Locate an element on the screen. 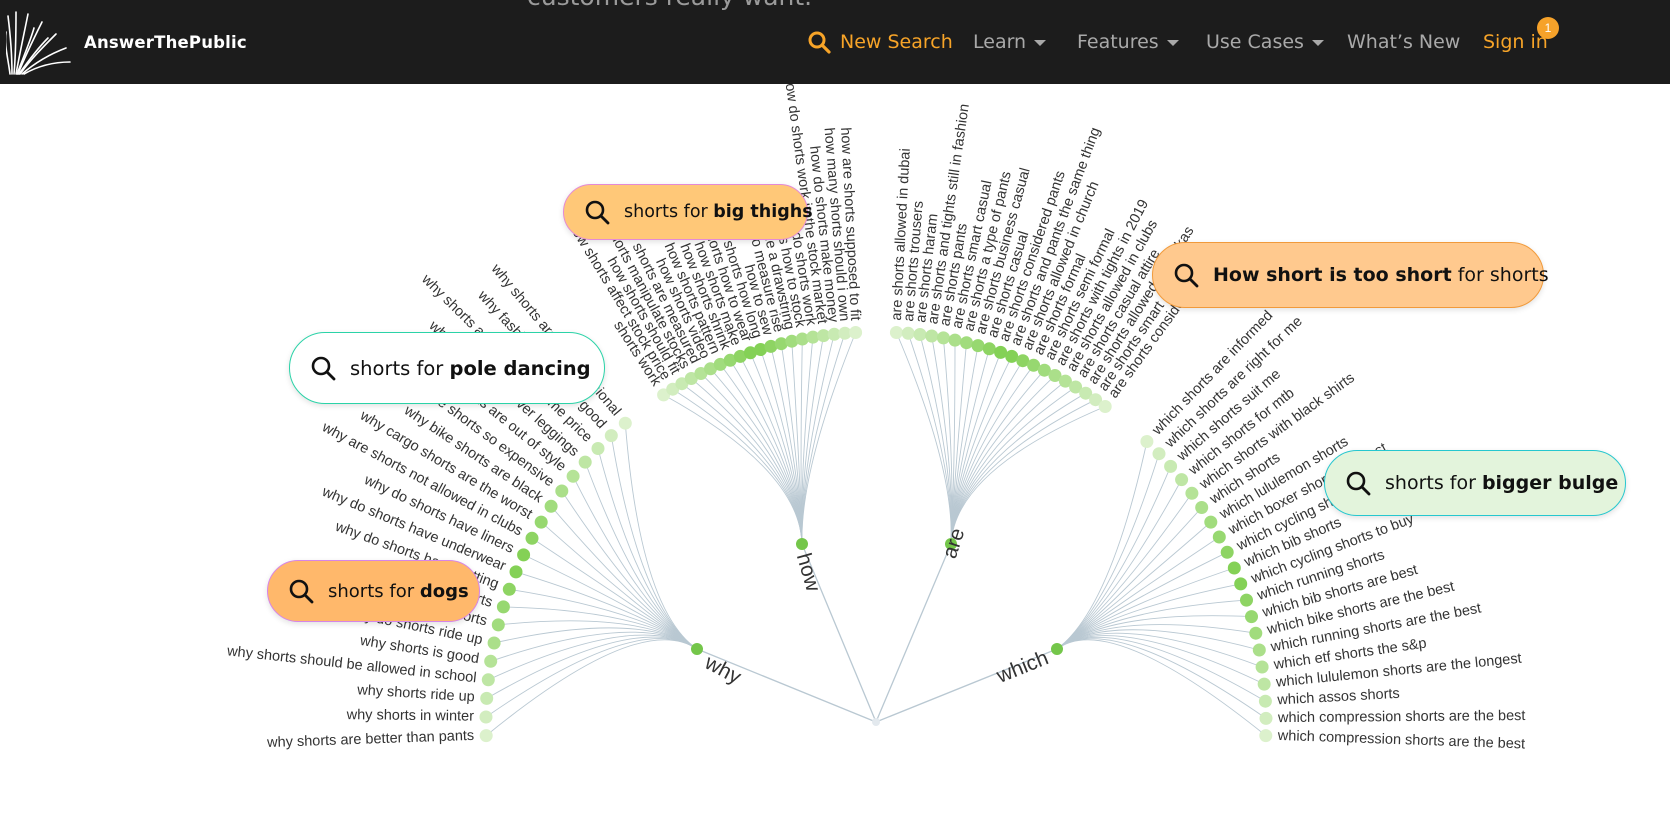  suggestion-pill-big-thighs: shorts for big thighs is located at coordinates (688, 212).